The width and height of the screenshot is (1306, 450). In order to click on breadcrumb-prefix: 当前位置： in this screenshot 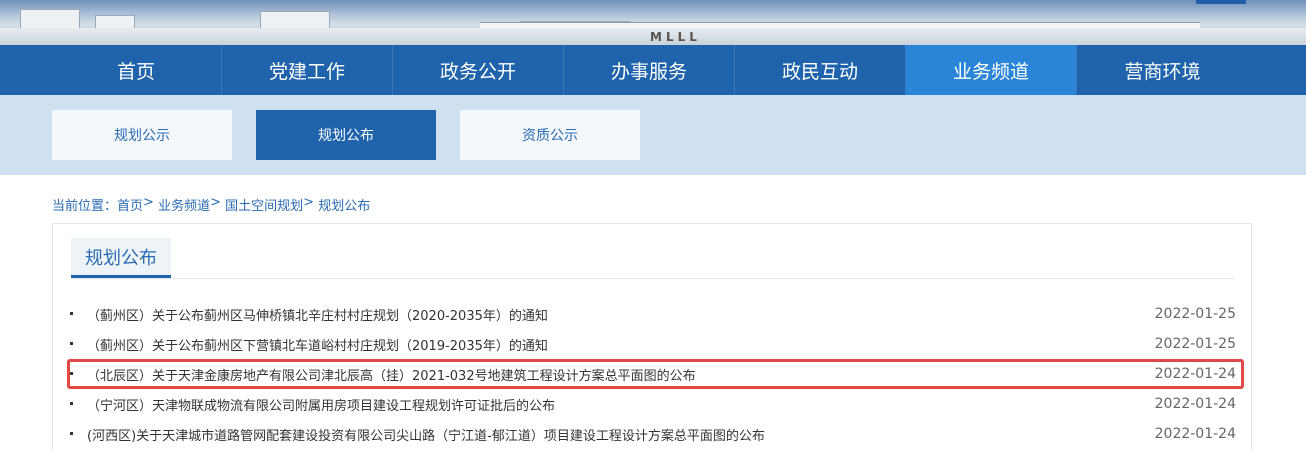, I will do `click(85, 206)`.